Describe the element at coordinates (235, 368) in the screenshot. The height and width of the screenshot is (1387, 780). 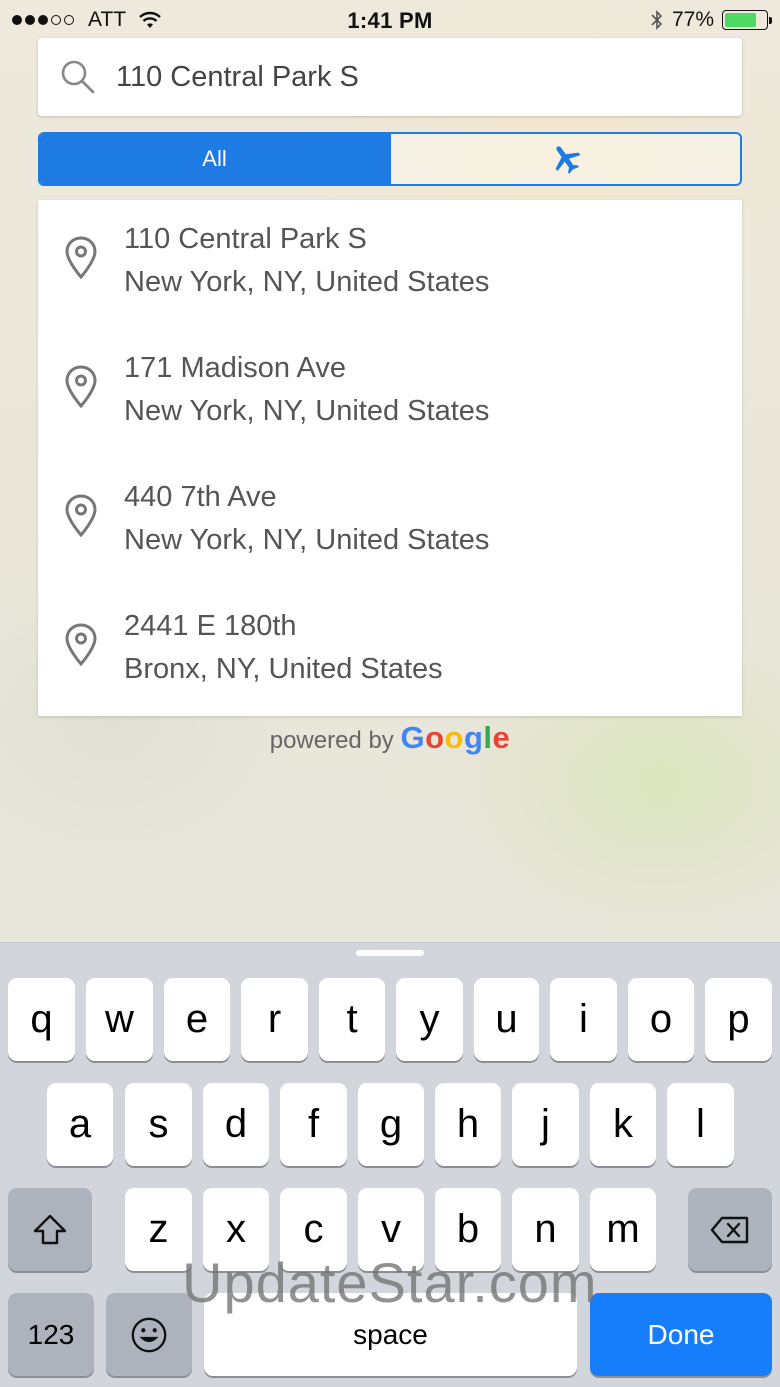
I see `result-title: 171 Madison Ave` at that location.